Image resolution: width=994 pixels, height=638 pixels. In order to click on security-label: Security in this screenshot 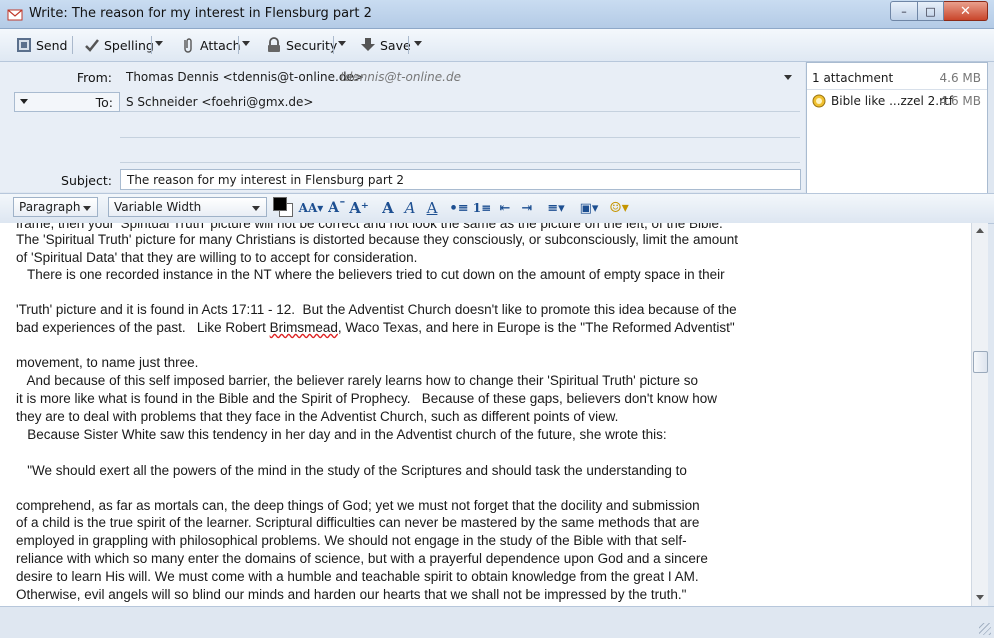, I will do `click(312, 45)`.